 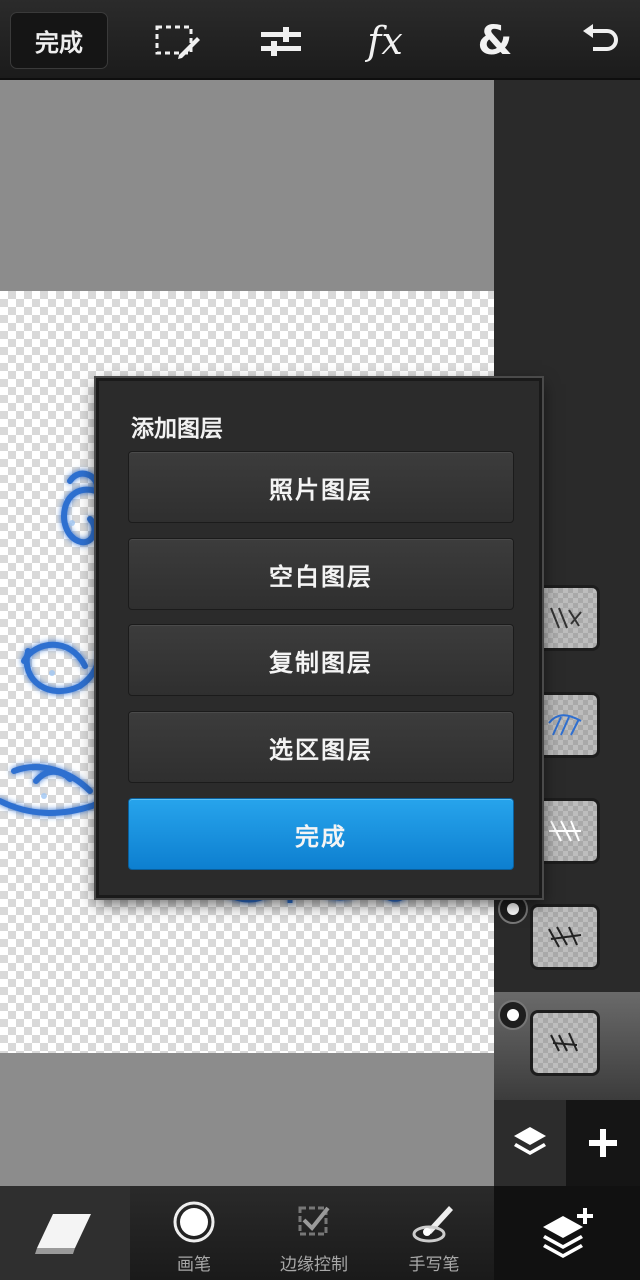 I want to click on done-button: 完成, so click(x=59, y=40).